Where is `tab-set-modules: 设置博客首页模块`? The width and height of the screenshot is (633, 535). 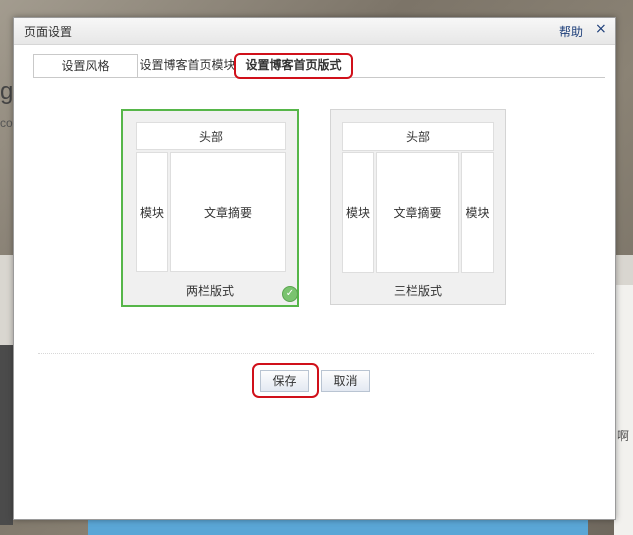 tab-set-modules: 设置博客首页模块 is located at coordinates (187, 65).